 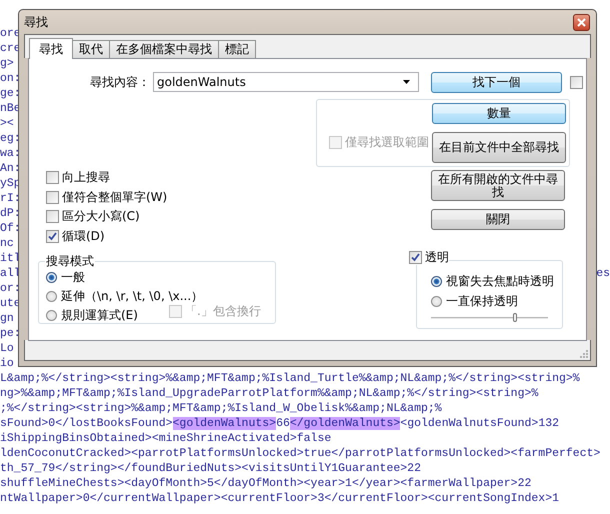 I want to click on code-fragment: pe:, so click(x=10, y=333).